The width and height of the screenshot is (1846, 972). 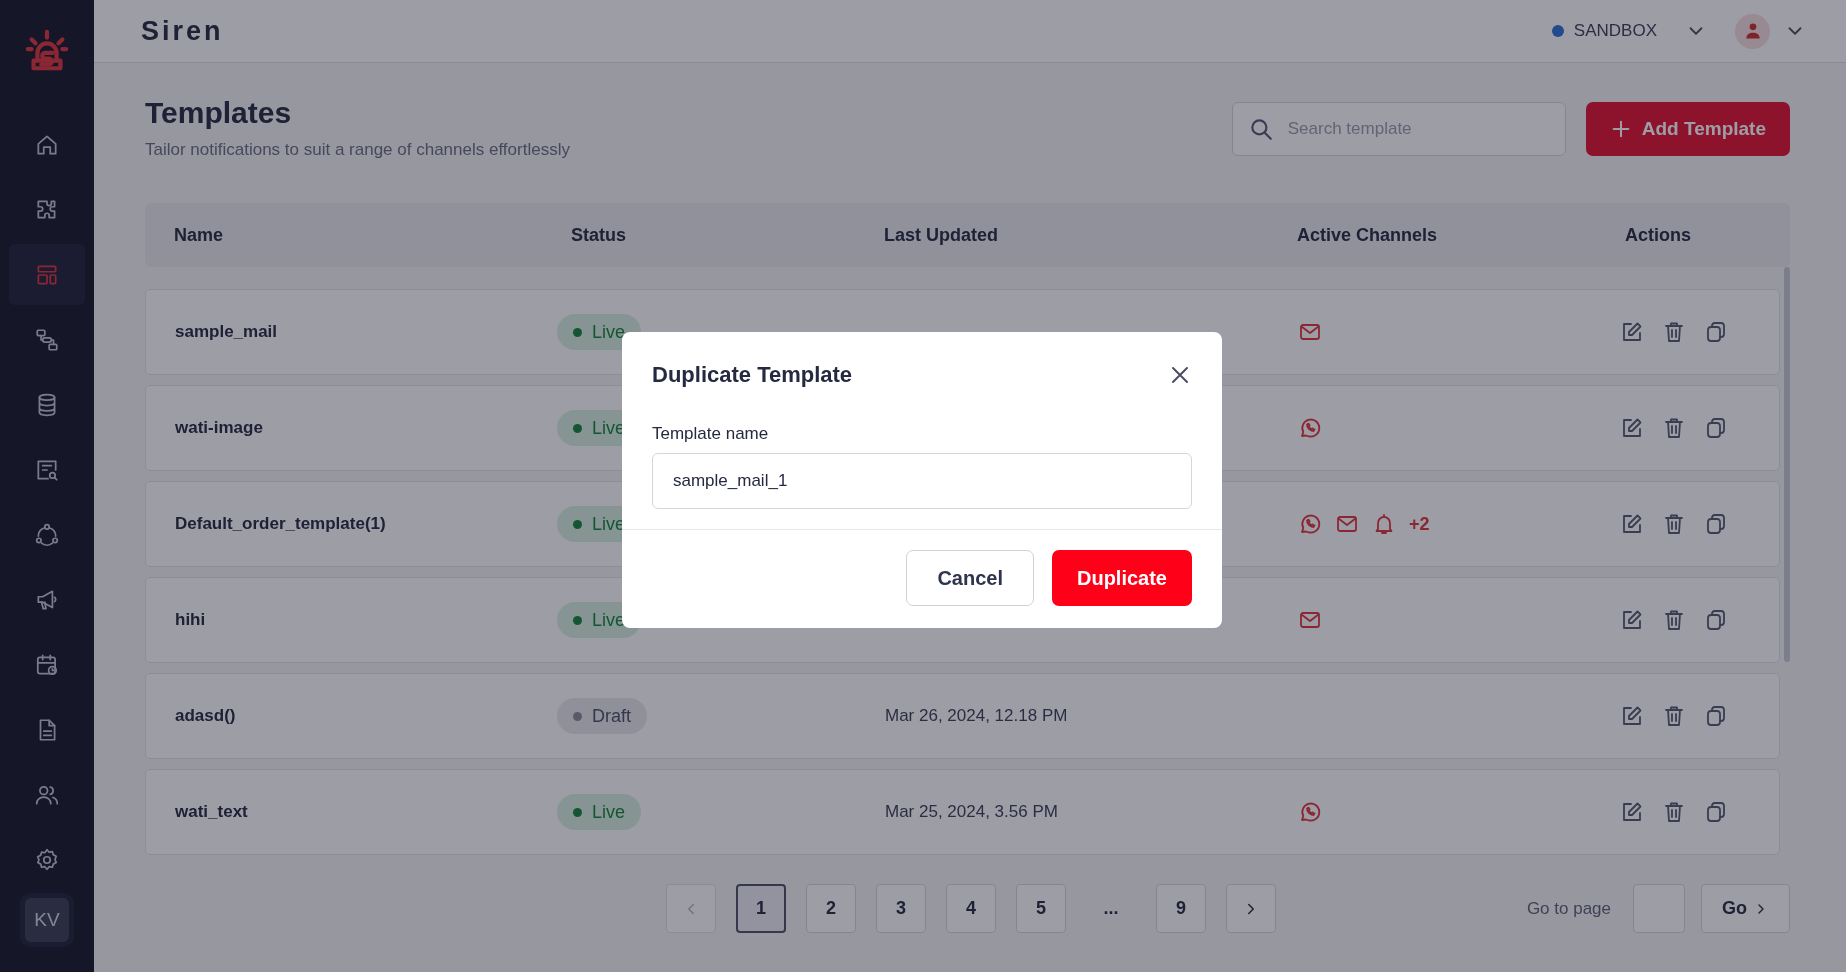 I want to click on last-updated-date: Mar 25, 2024, 3.56 PM, so click(x=971, y=811).